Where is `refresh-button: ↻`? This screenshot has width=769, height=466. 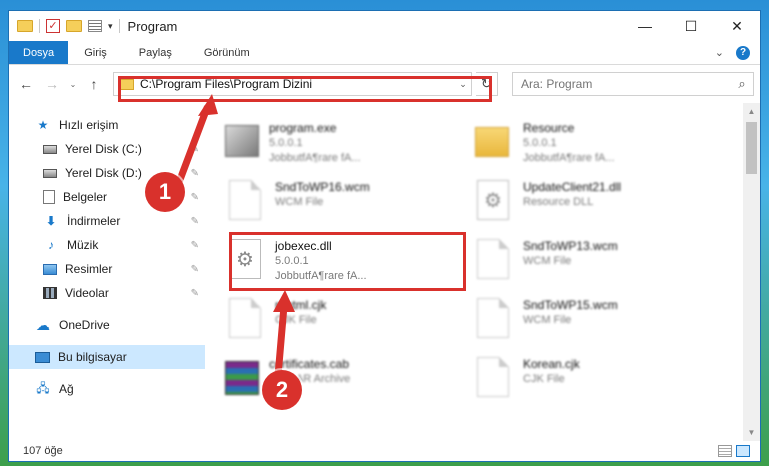 refresh-button: ↻ is located at coordinates (487, 84).